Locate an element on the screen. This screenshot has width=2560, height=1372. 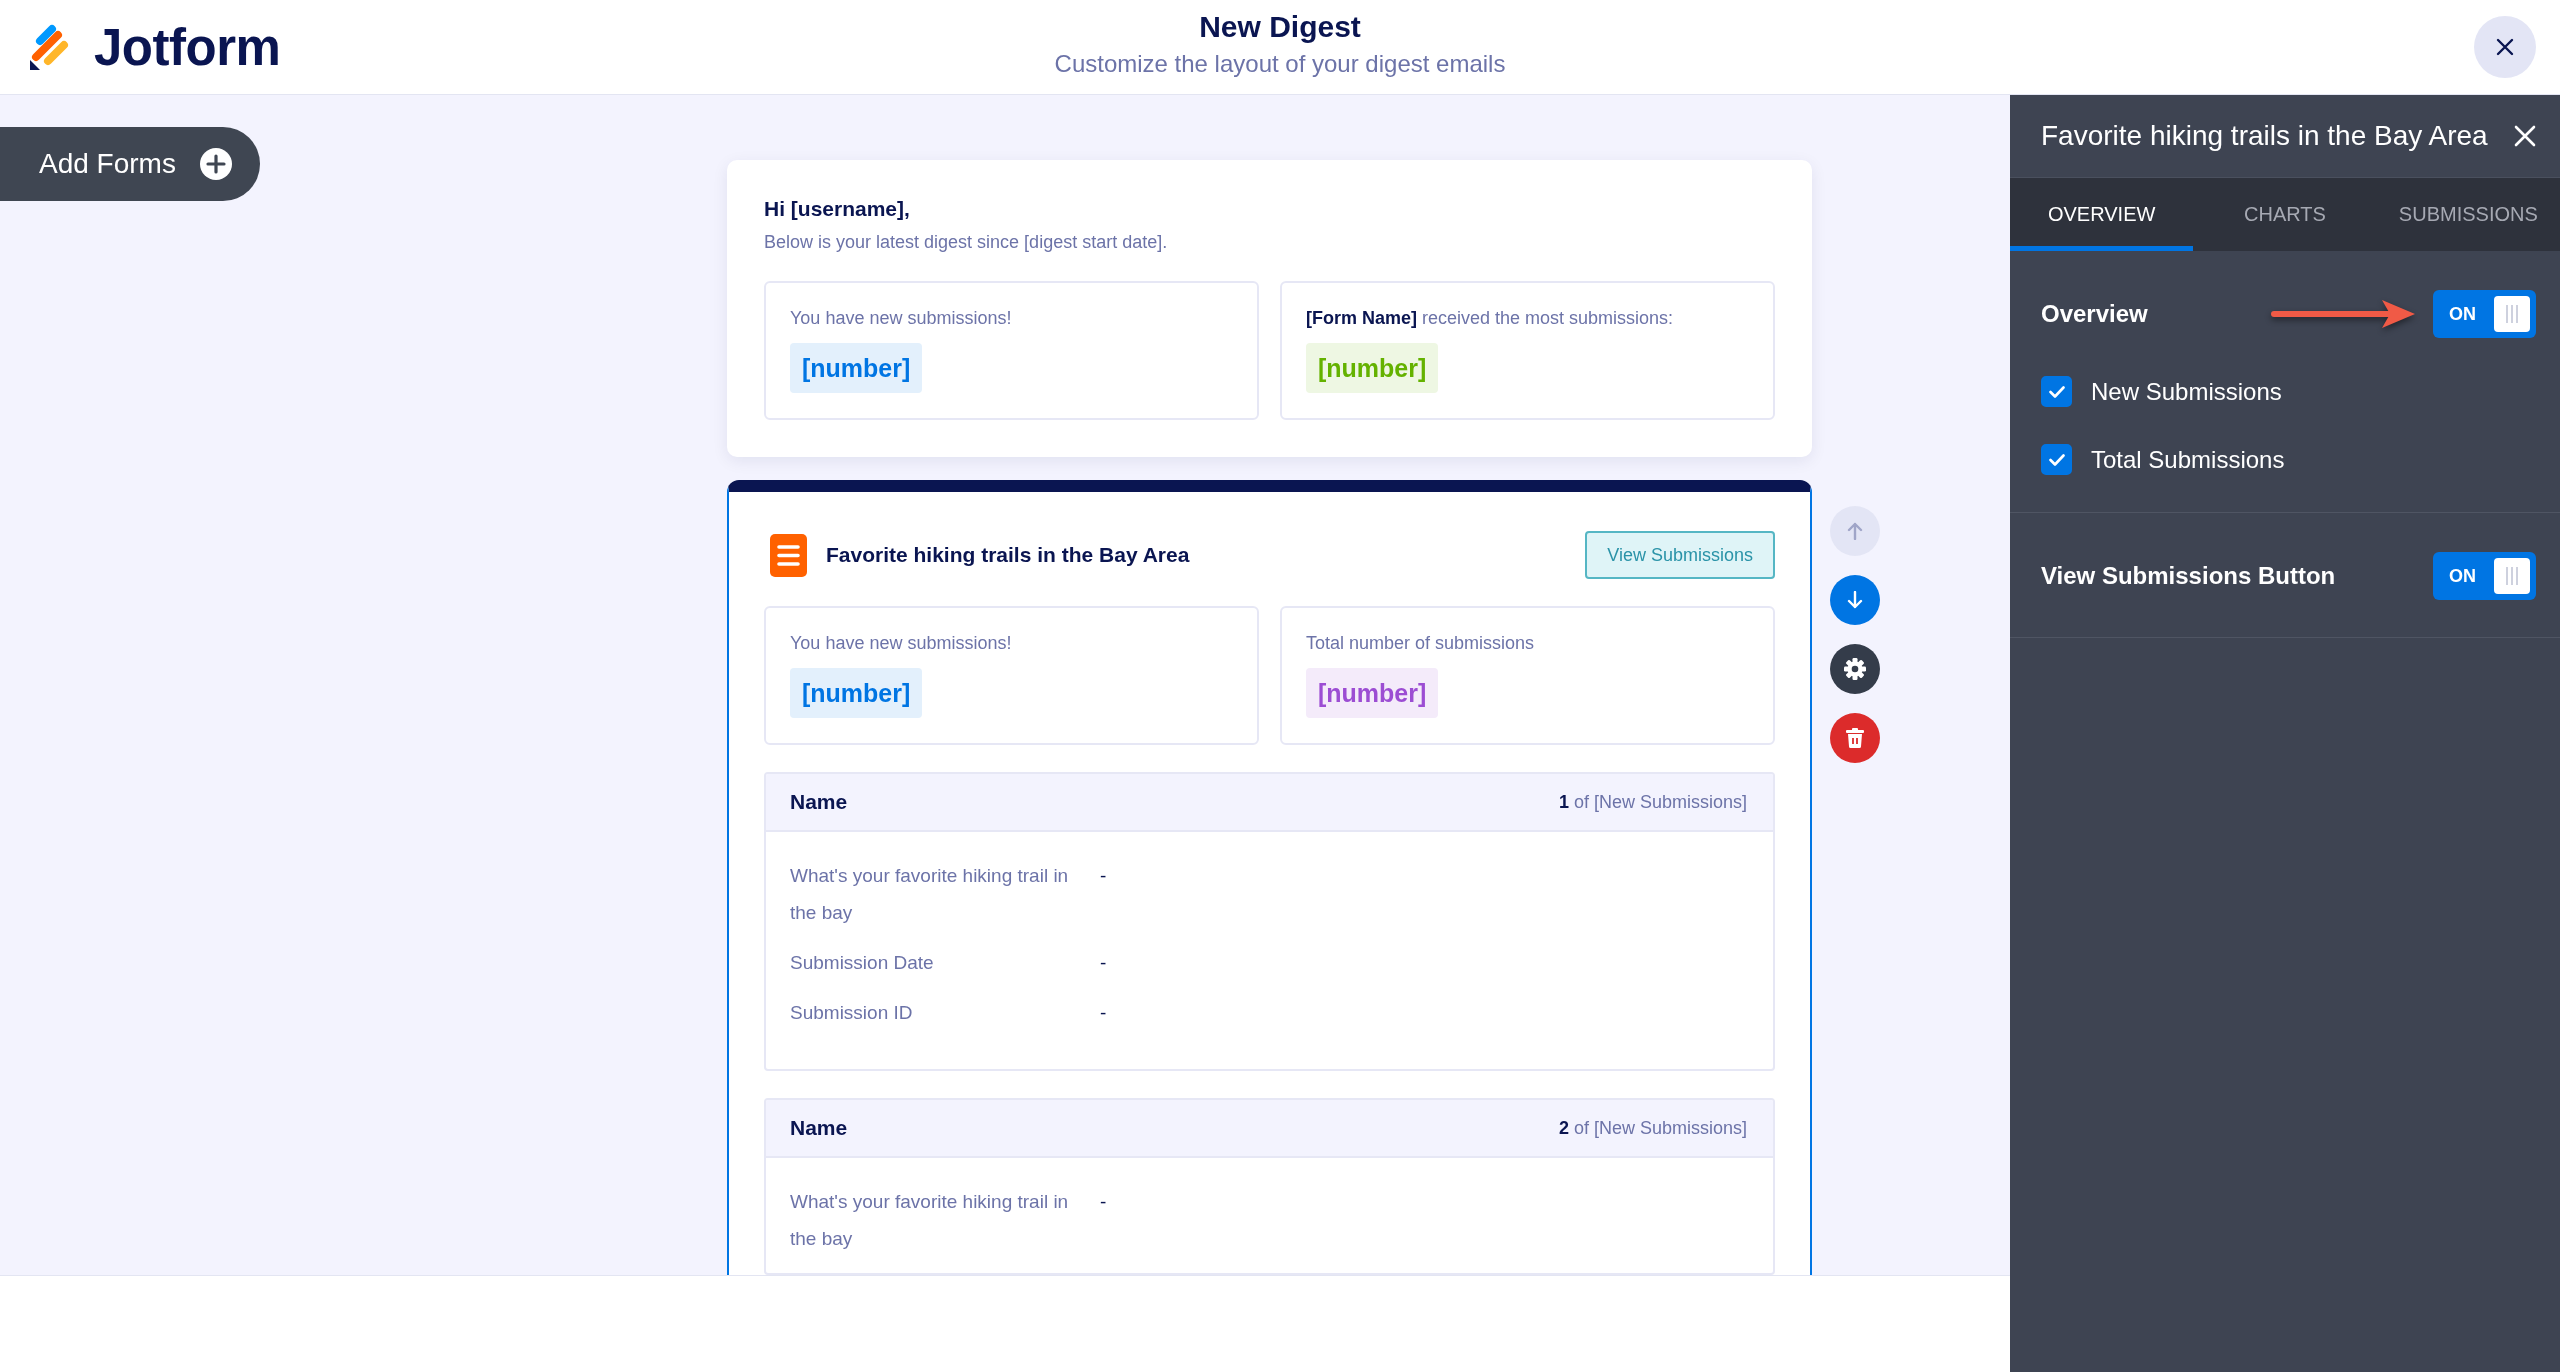
intro-text: Below is your latest digest since [digest start date]. is located at coordinates (966, 242).